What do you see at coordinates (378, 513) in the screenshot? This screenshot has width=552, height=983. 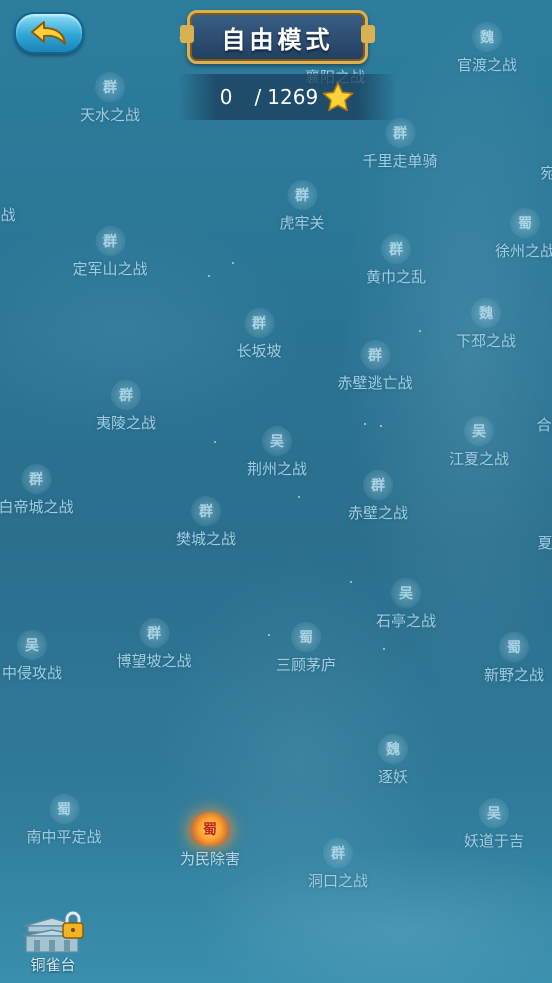 I see `stage-node-label: 赤壁之战` at bounding box center [378, 513].